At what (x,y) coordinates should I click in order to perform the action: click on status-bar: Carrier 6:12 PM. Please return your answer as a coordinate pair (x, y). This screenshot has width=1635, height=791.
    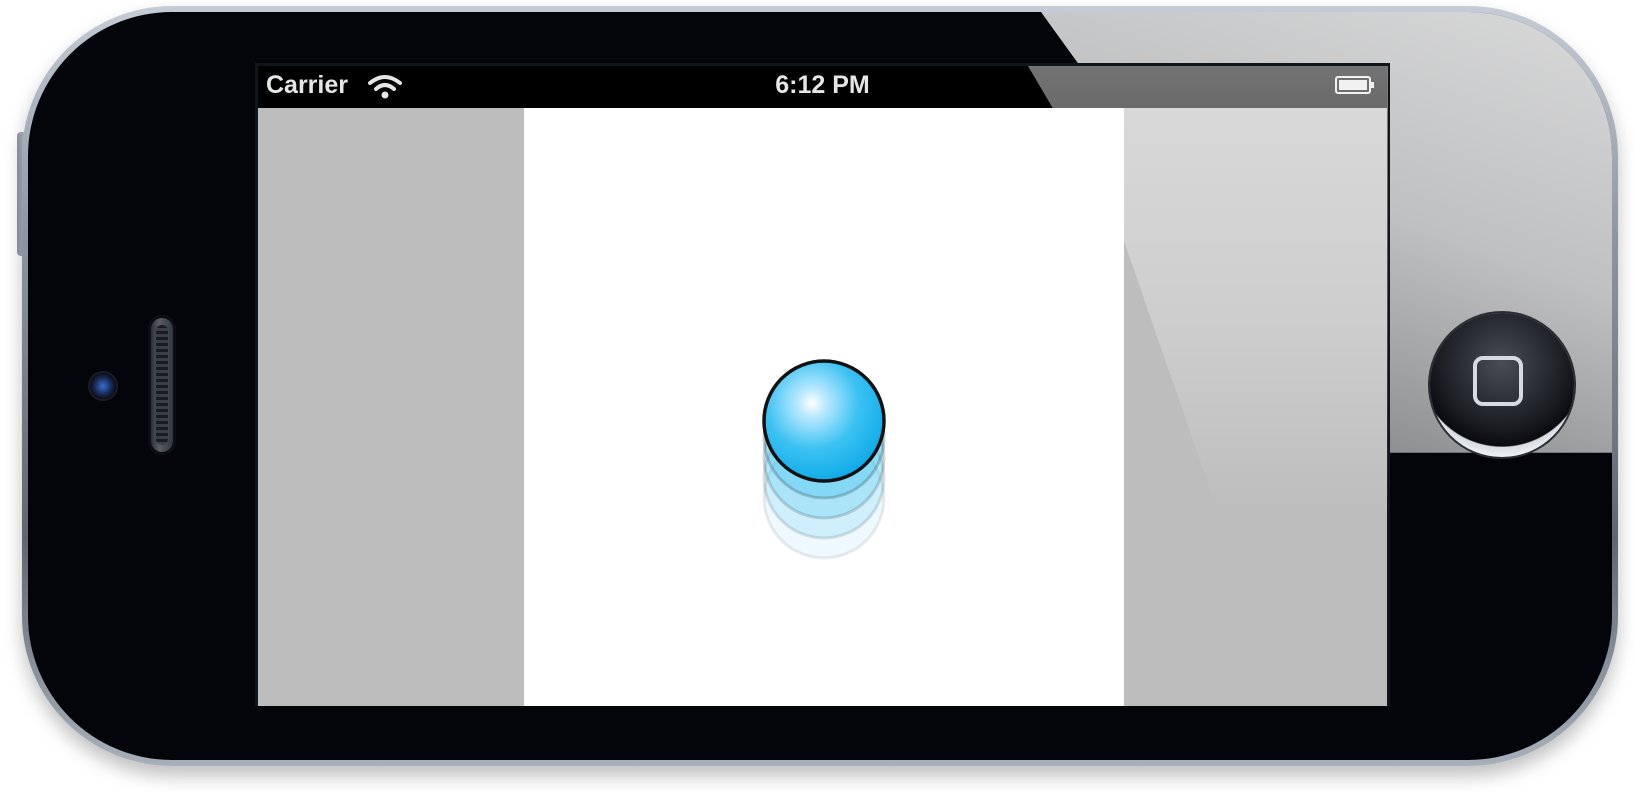
    Looking at the image, I should click on (822, 87).